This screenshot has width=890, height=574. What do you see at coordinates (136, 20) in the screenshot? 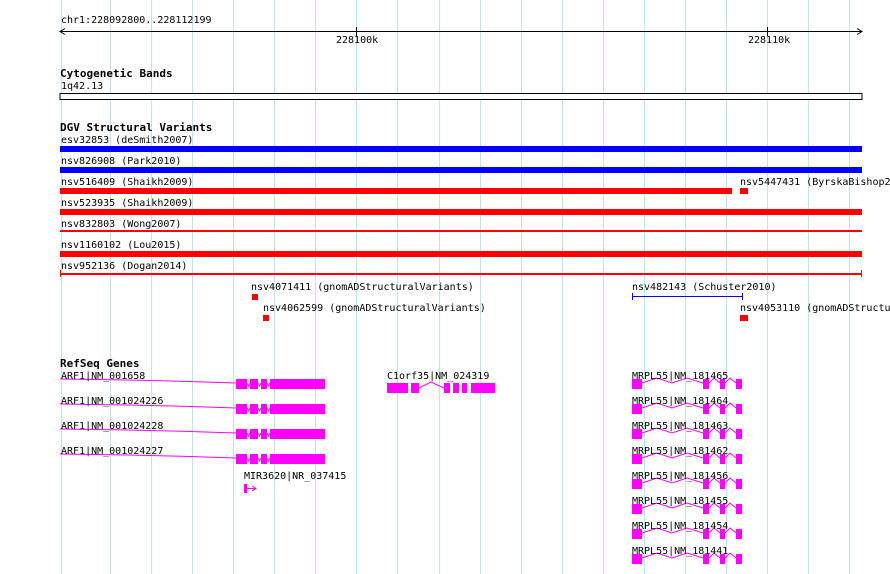
I see `location-label: chr1:228092800..228112199` at bounding box center [136, 20].